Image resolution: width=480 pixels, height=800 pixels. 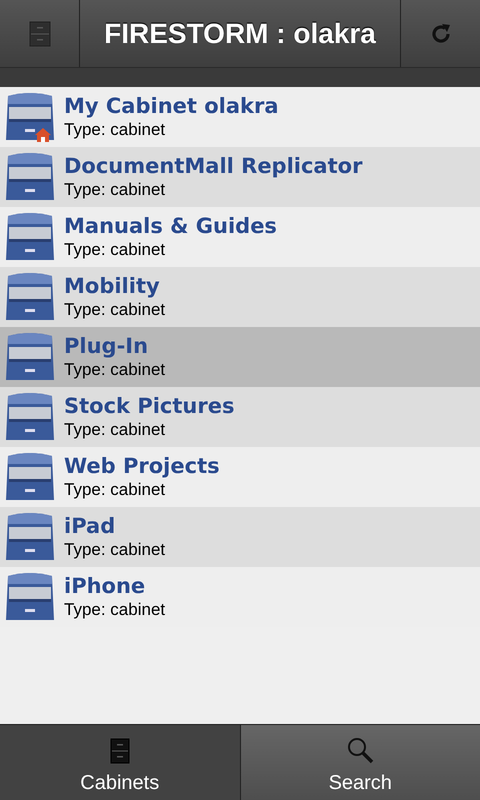 What do you see at coordinates (107, 346) in the screenshot?
I see `cabinet-name: Plug-In` at bounding box center [107, 346].